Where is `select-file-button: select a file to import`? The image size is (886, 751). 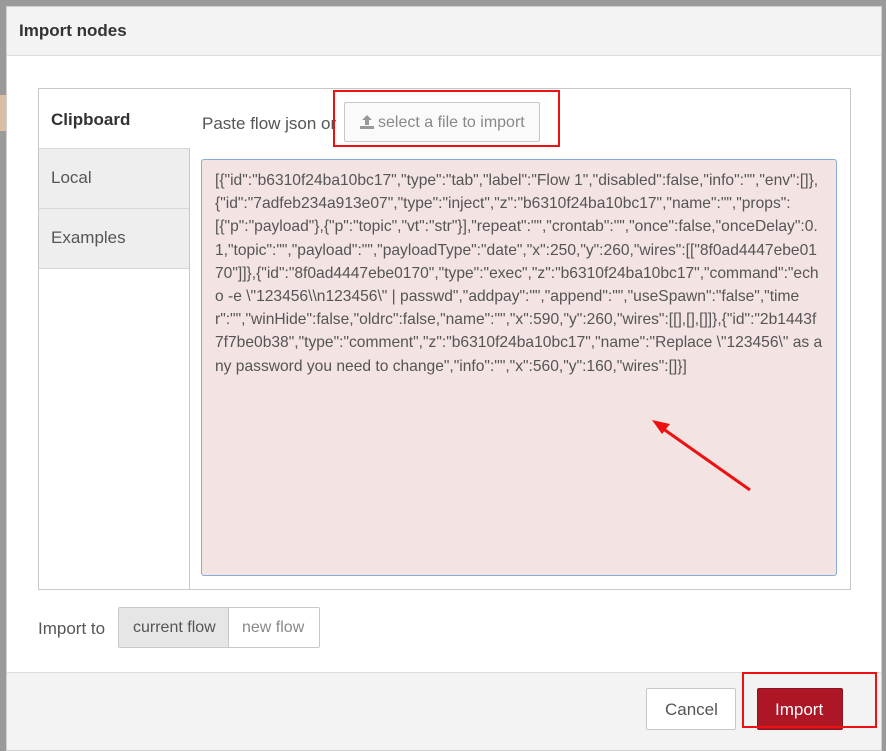 select-file-button: select a file to import is located at coordinates (442, 122).